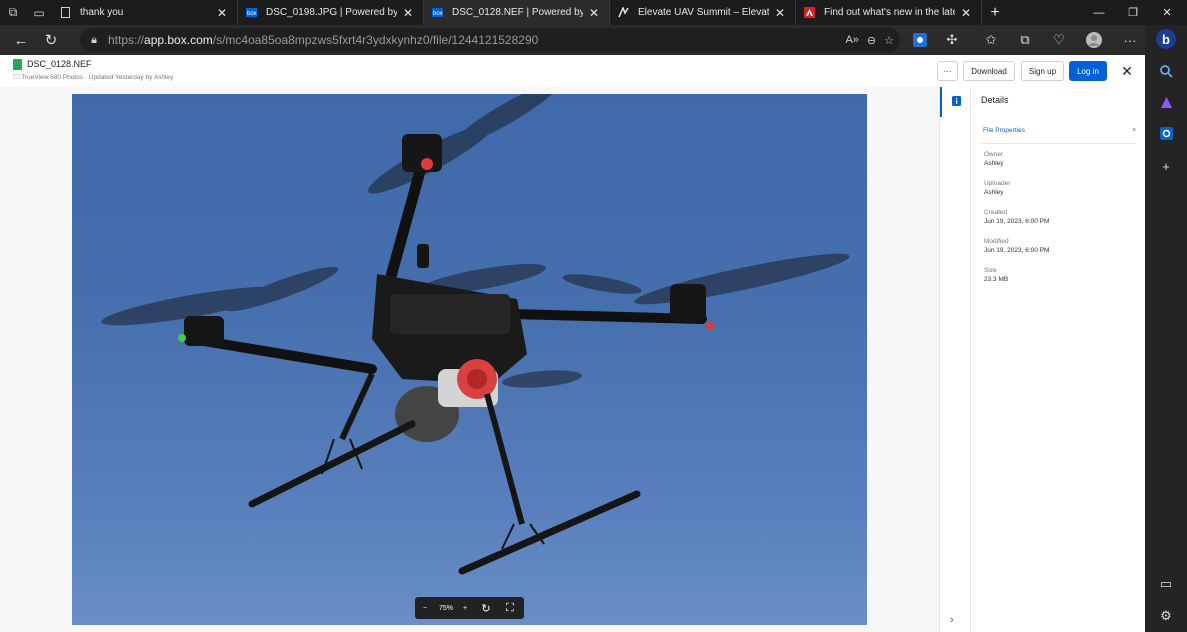  Describe the element at coordinates (1094, 40) in the screenshot. I see `profile-avatar` at that location.